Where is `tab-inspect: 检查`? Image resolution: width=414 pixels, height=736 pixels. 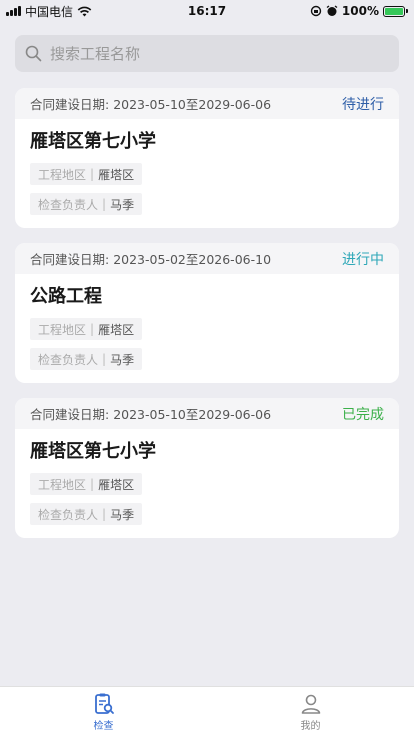
tab-inspect: 检查 is located at coordinates (103, 711).